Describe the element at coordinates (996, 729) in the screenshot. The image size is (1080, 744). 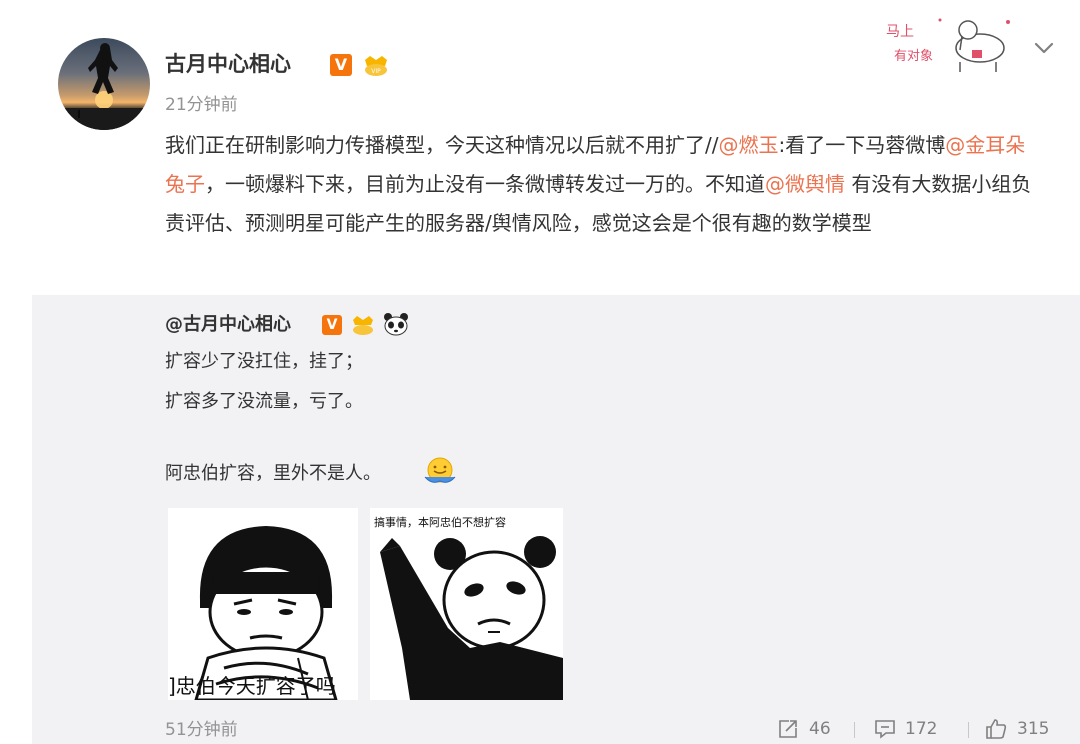
I see `like-icon` at that location.